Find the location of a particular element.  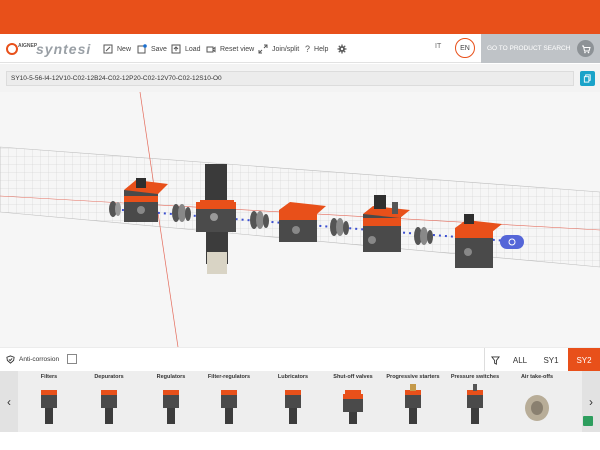

catalog-item-label: Depurators is located at coordinates (109, 377).